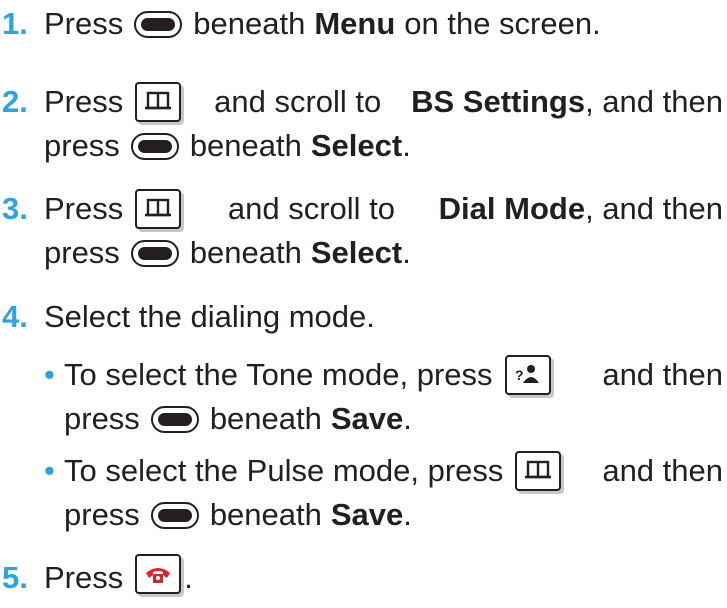 This screenshot has width=727, height=608. I want to click on dial-mode-label: Dial Mode, so click(512, 208).